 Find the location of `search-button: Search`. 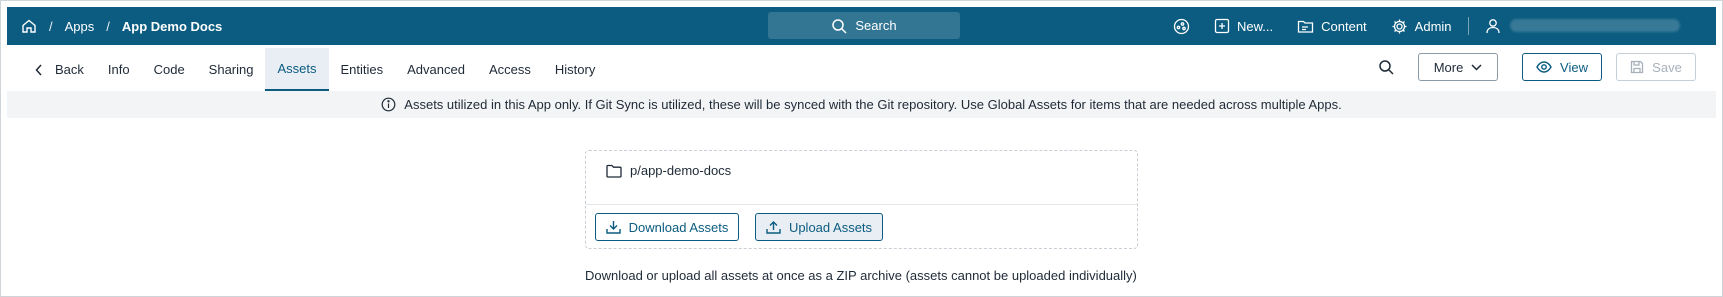

search-button: Search is located at coordinates (864, 25).